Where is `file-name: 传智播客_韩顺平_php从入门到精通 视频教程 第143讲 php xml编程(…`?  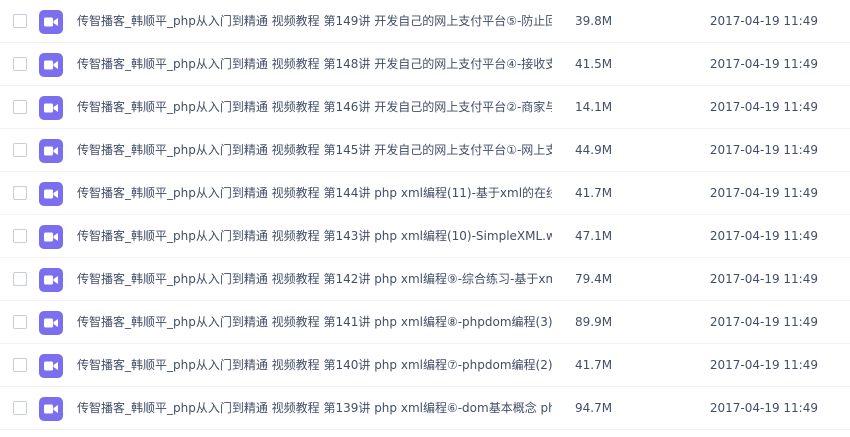
file-name: 传智播客_韩顺平_php从入门到精通 视频教程 第143讲 php xml编程(… is located at coordinates (314, 236).